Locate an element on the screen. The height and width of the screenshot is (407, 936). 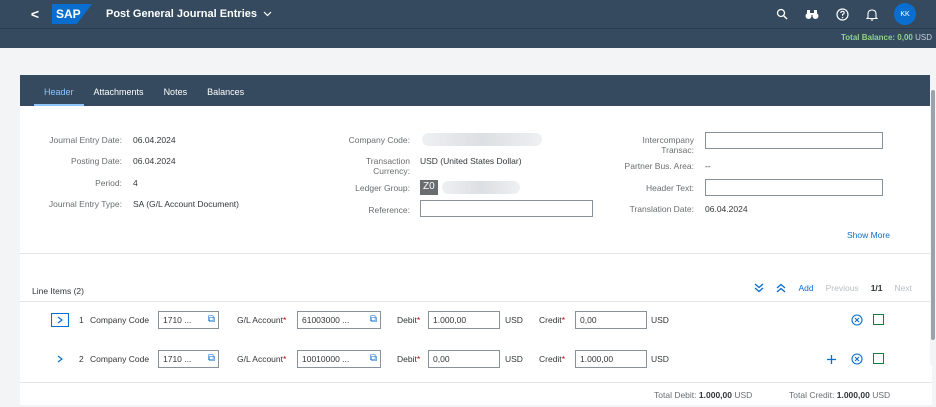
avatar: KK is located at coordinates (905, 14).